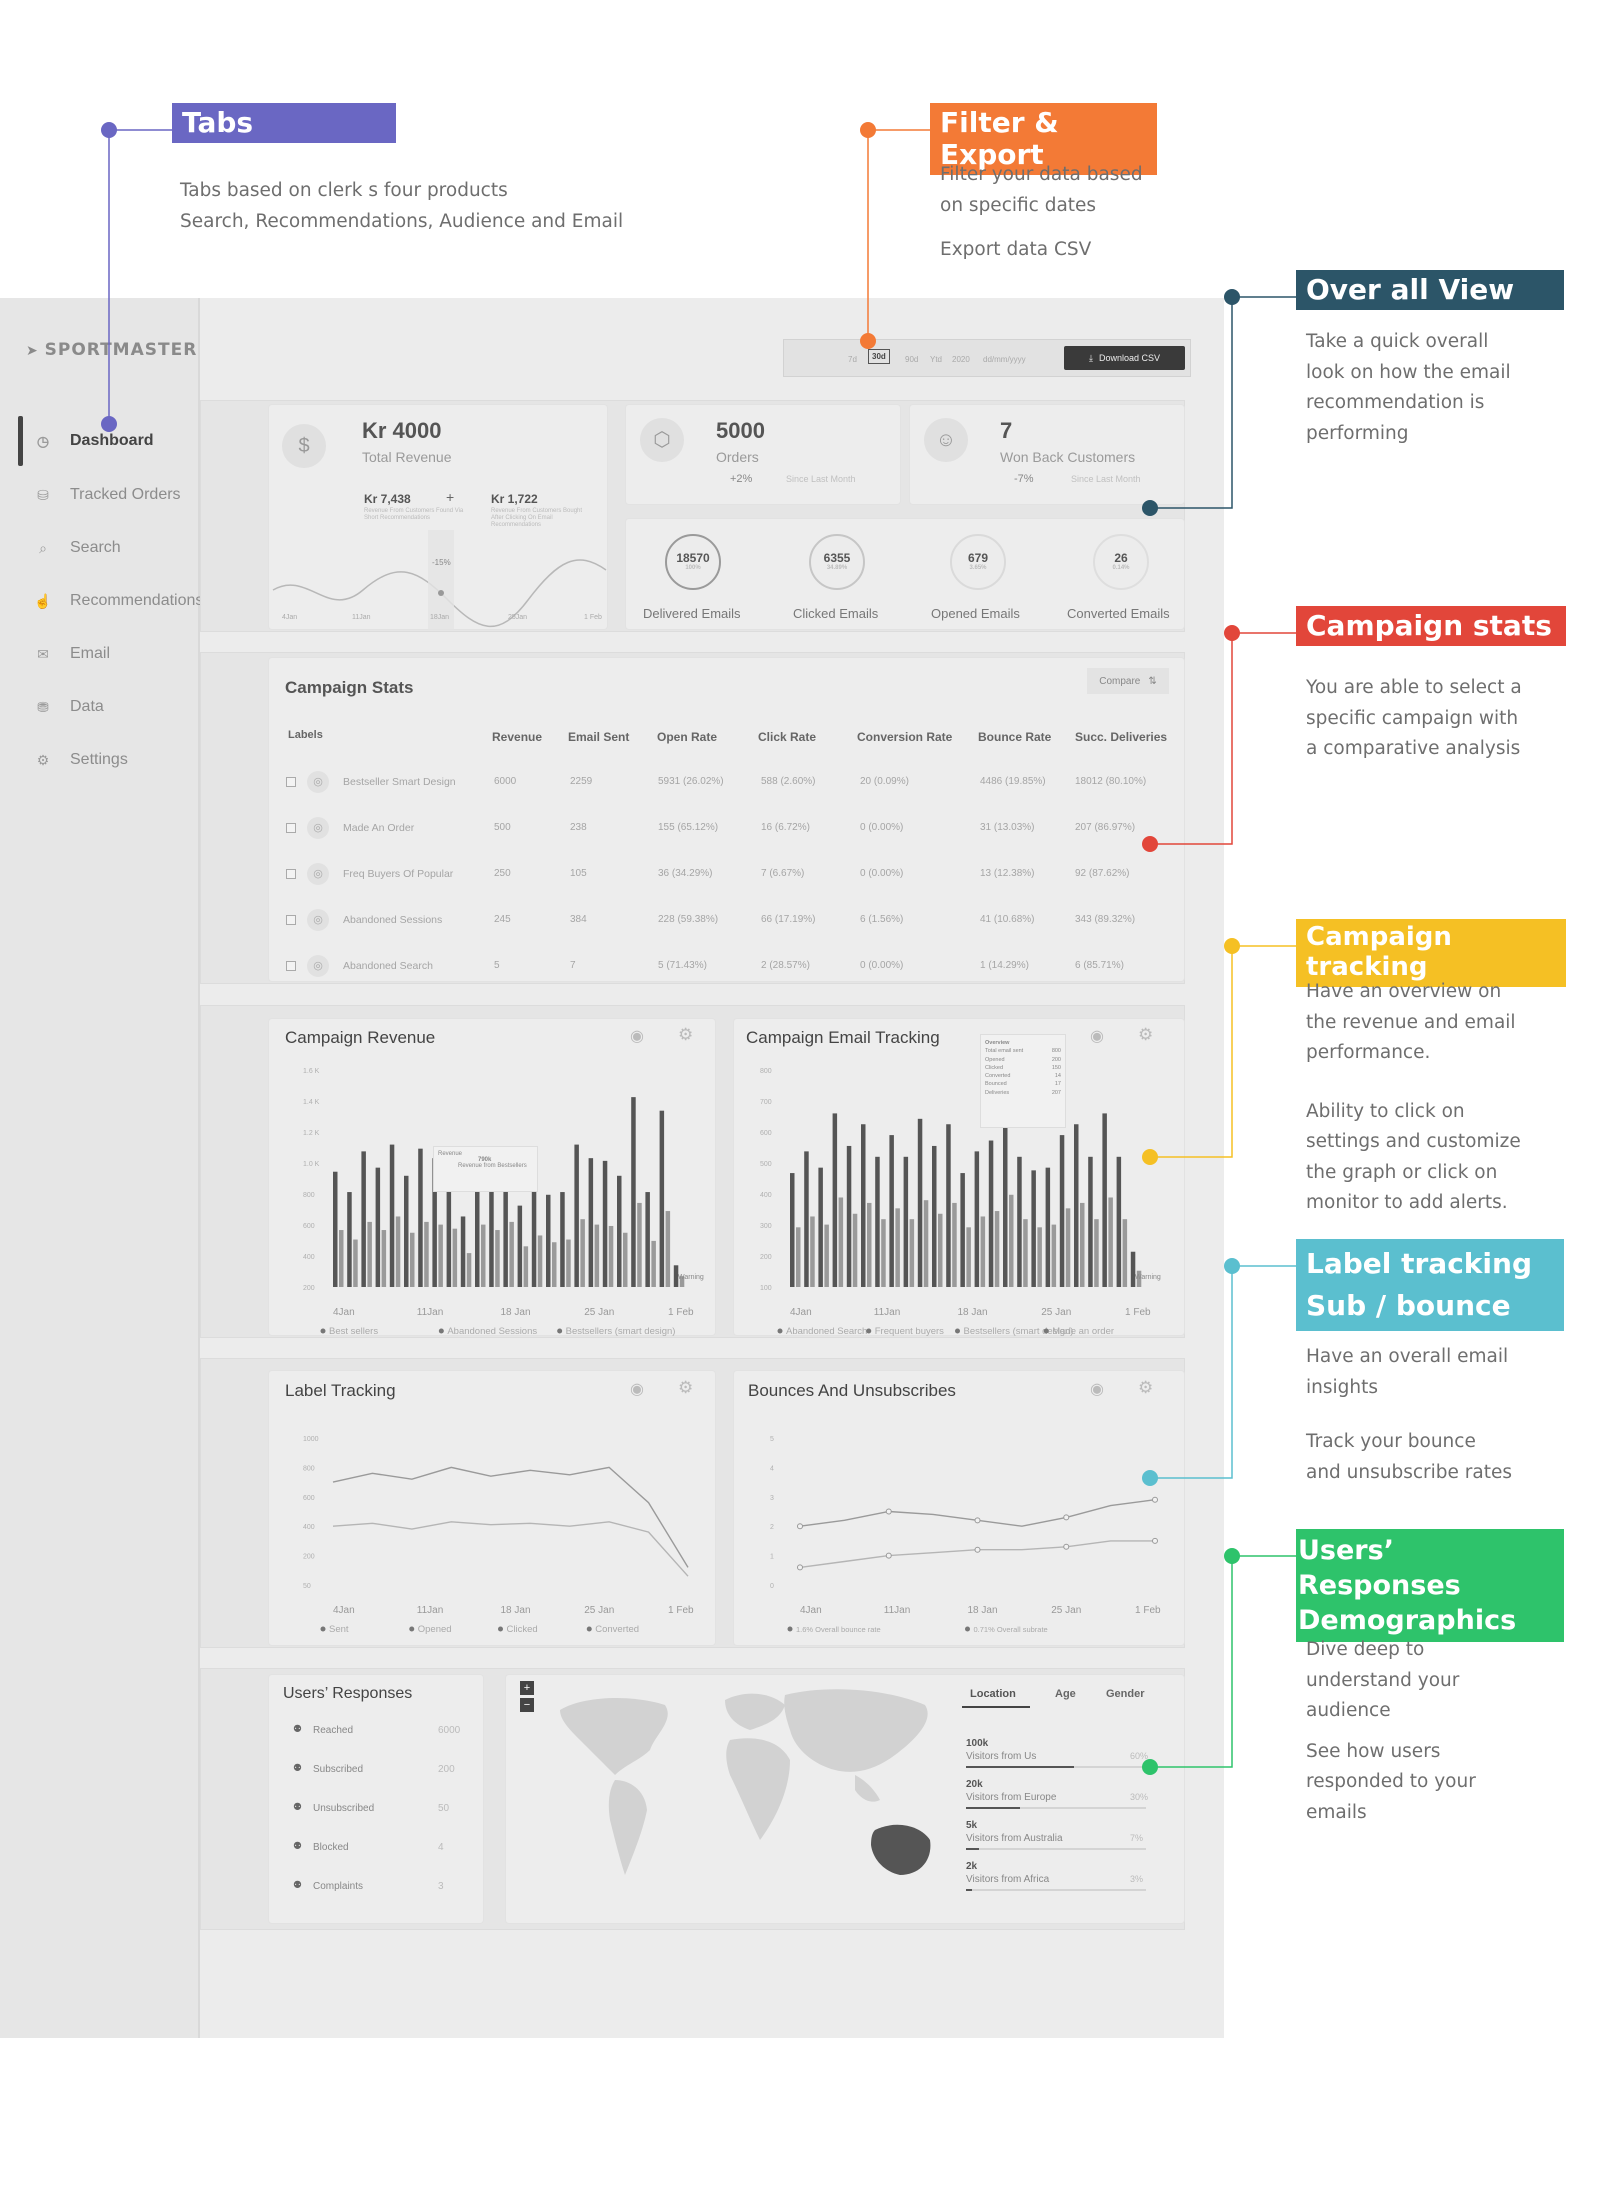  Describe the element at coordinates (43, 440) in the screenshot. I see `clock-icon: ◷` at that location.